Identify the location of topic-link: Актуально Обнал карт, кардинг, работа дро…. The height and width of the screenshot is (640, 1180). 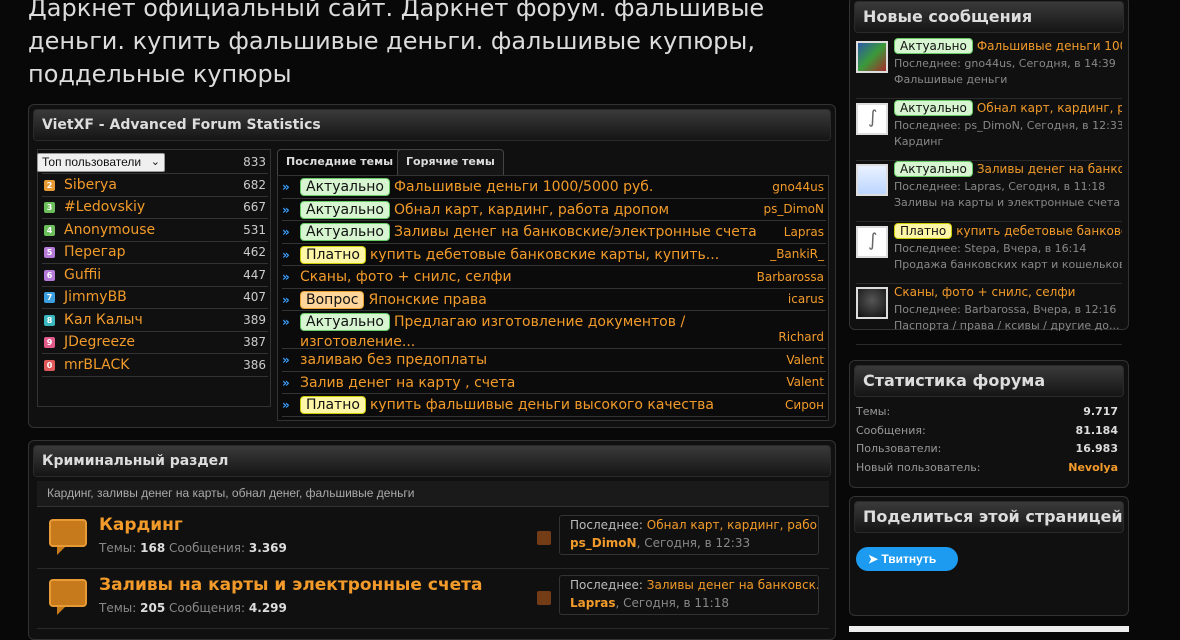
(530, 210).